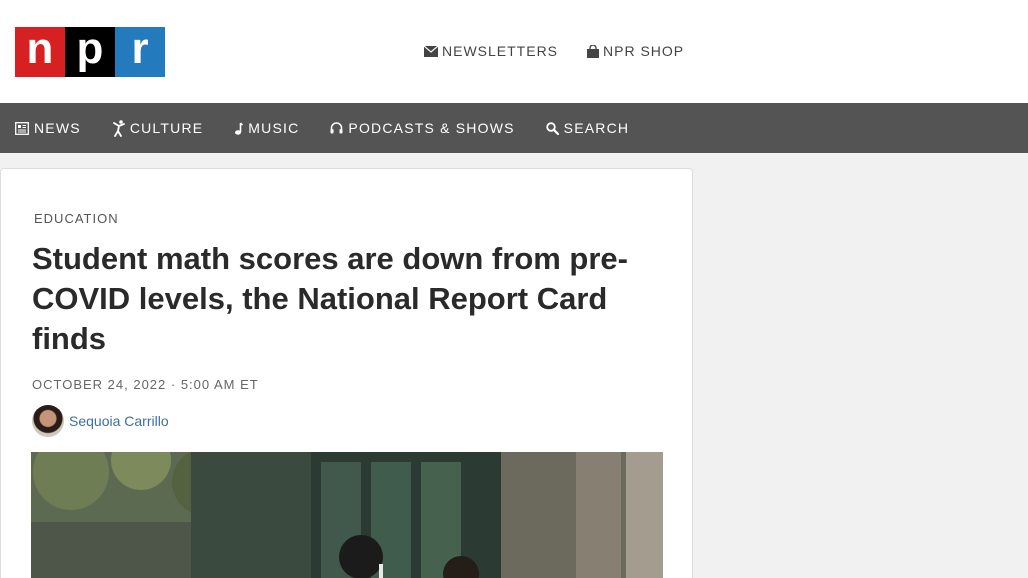 This screenshot has height=578, width=1028. What do you see at coordinates (431, 51) in the screenshot?
I see `envelope-icon` at bounding box center [431, 51].